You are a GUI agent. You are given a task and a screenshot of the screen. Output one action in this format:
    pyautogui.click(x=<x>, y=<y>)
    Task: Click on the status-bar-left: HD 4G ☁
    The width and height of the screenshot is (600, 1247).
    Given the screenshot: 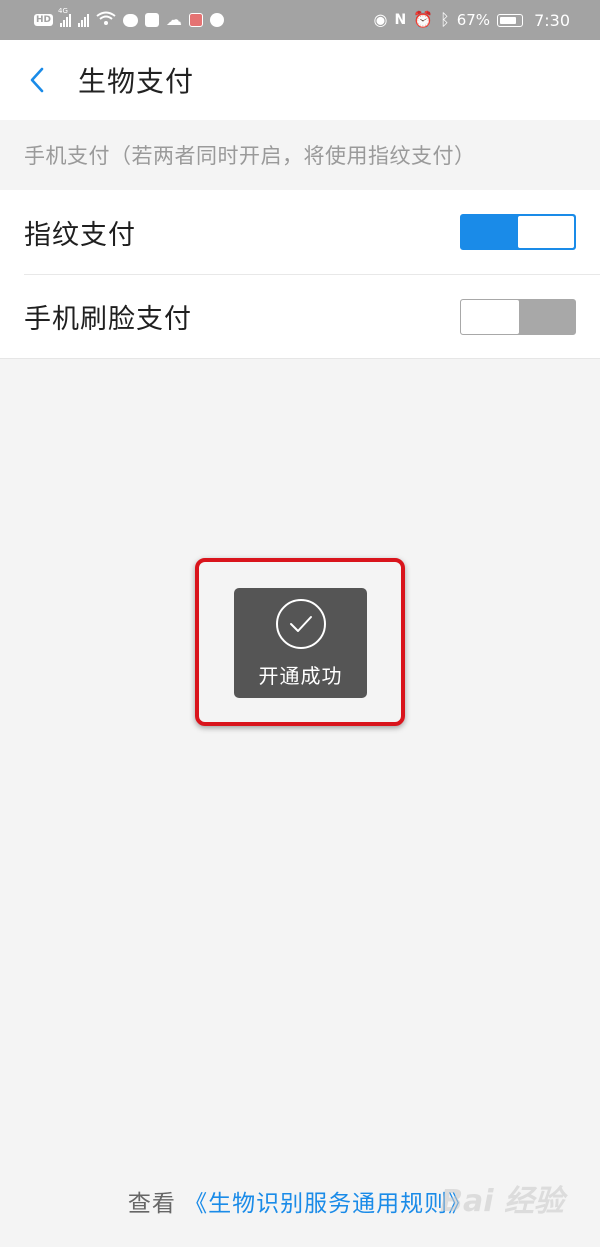 What is the action you would take?
    pyautogui.click(x=129, y=18)
    